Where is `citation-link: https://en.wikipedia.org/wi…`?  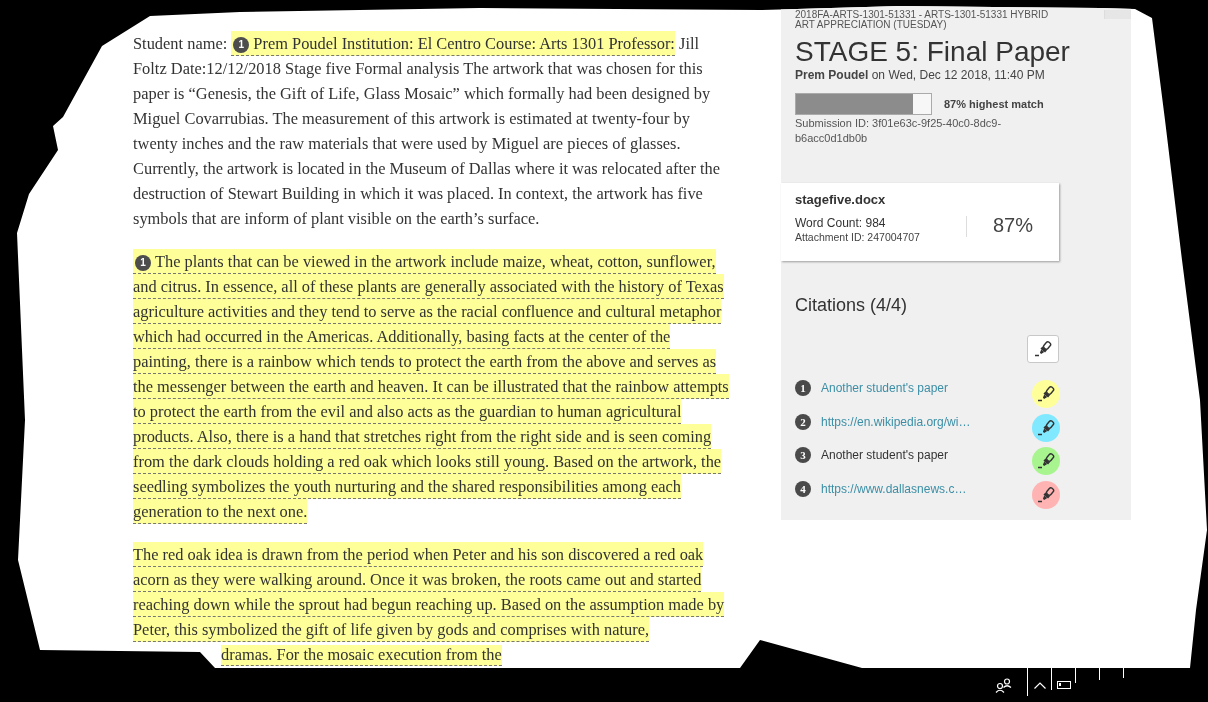
citation-link: https://en.wikipedia.org/wi… is located at coordinates (896, 421).